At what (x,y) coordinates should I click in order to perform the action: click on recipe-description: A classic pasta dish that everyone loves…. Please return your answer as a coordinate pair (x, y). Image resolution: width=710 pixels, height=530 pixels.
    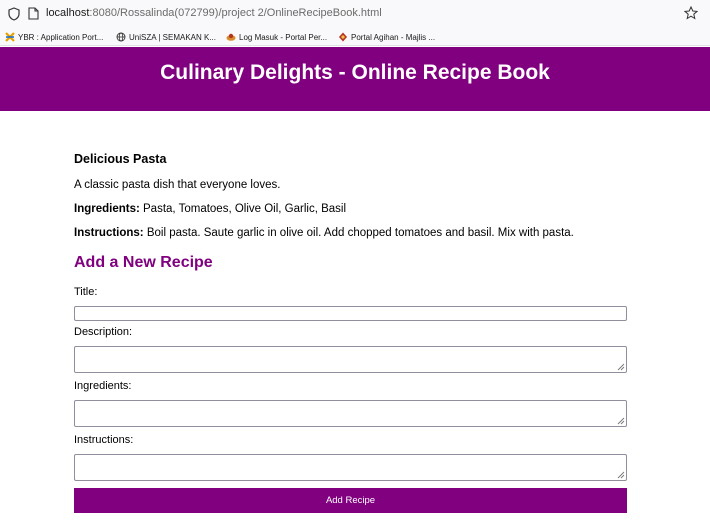
    Looking at the image, I should click on (177, 185).